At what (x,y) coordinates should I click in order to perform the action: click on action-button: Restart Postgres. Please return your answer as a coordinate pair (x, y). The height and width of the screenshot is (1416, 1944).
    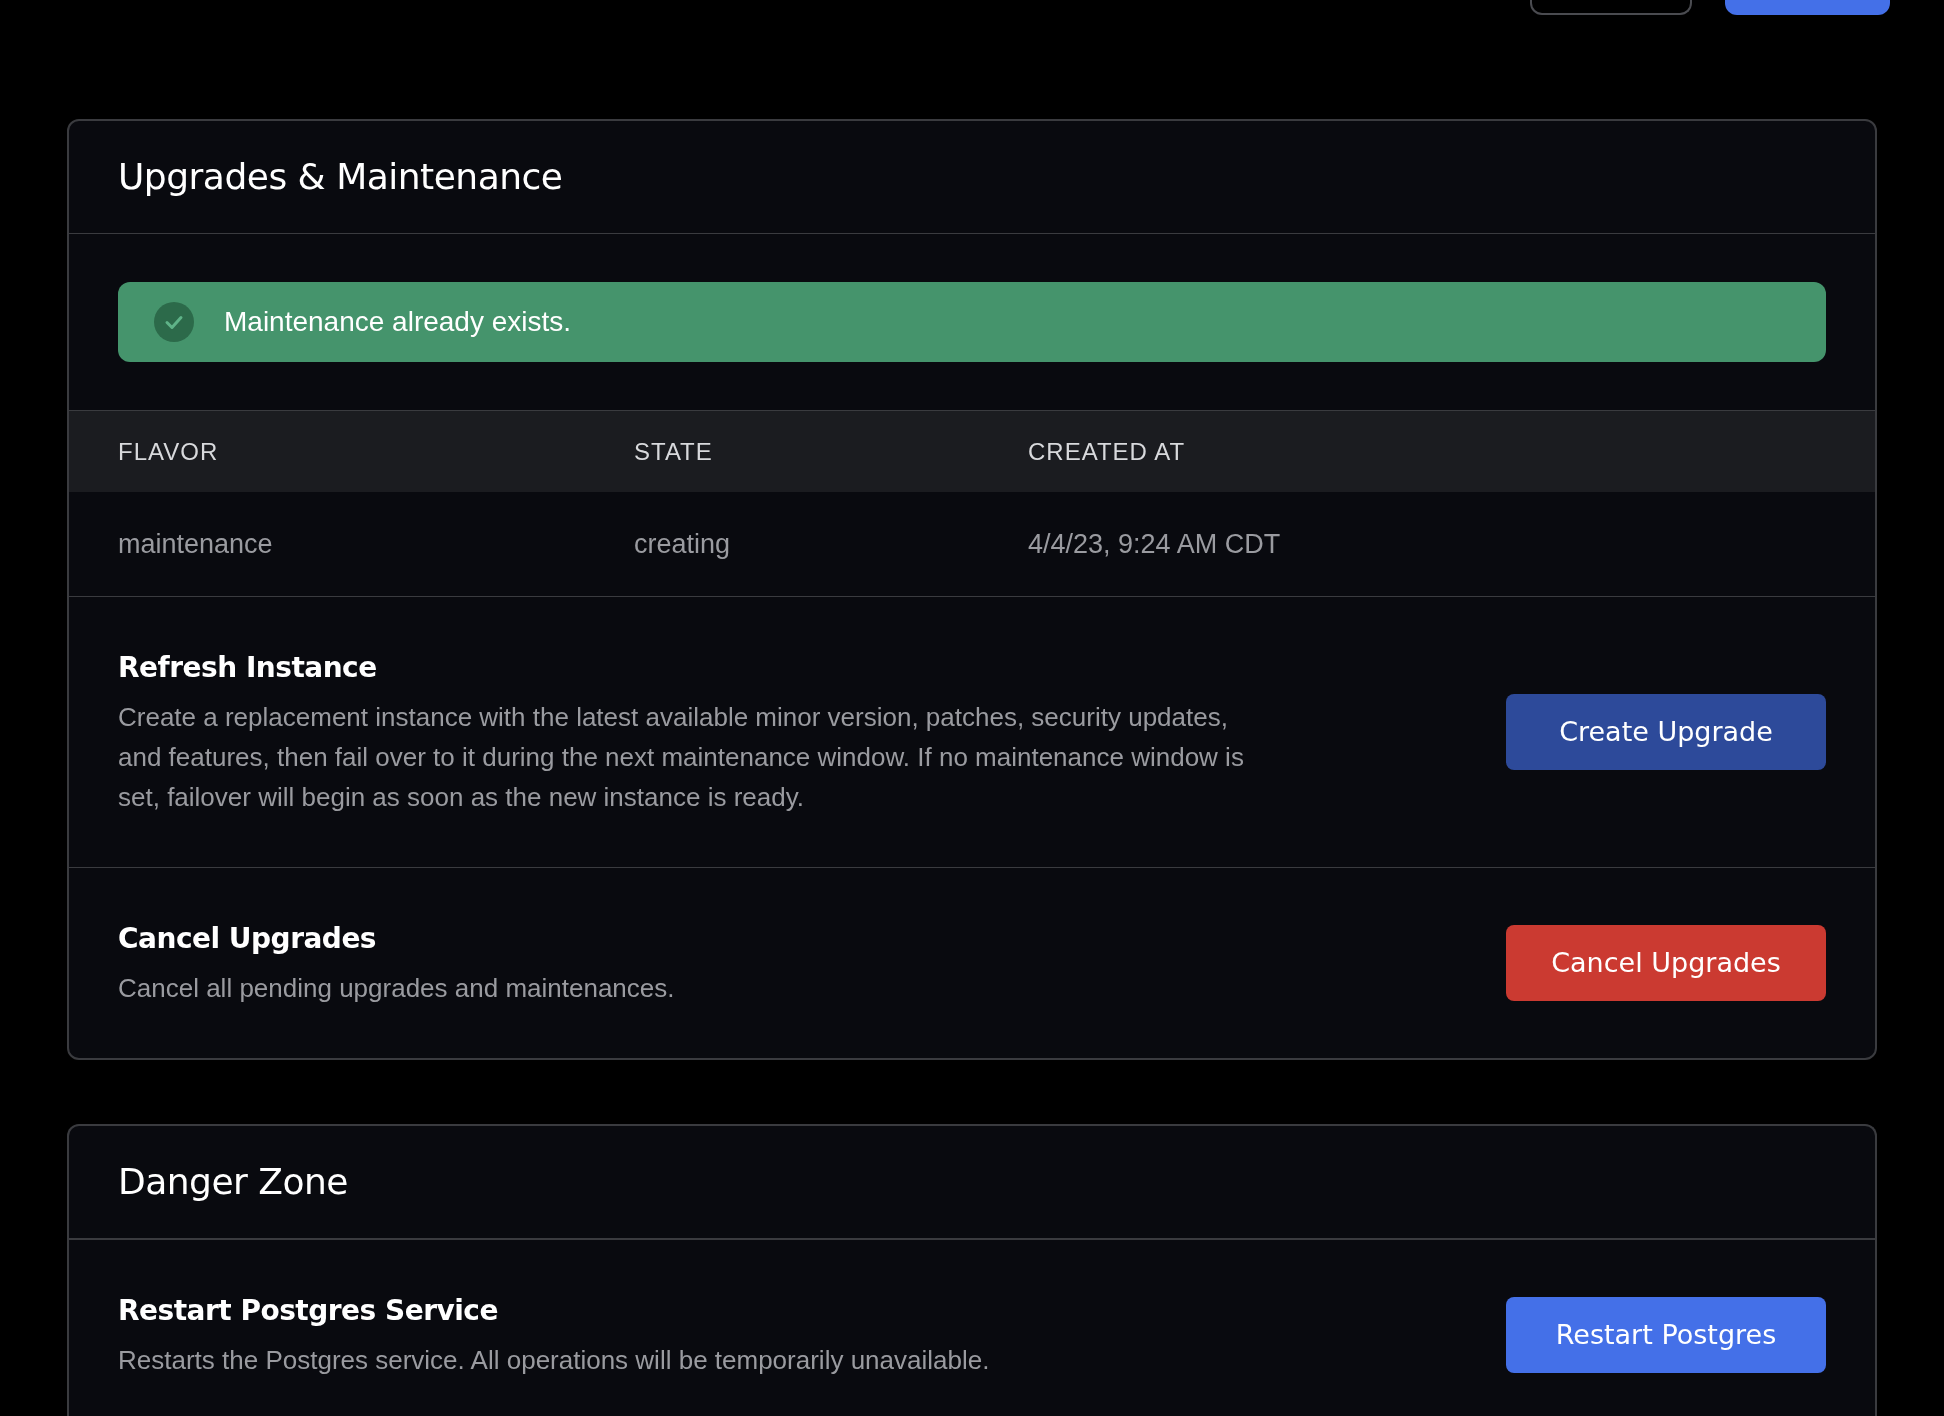
    Looking at the image, I should click on (1666, 1335).